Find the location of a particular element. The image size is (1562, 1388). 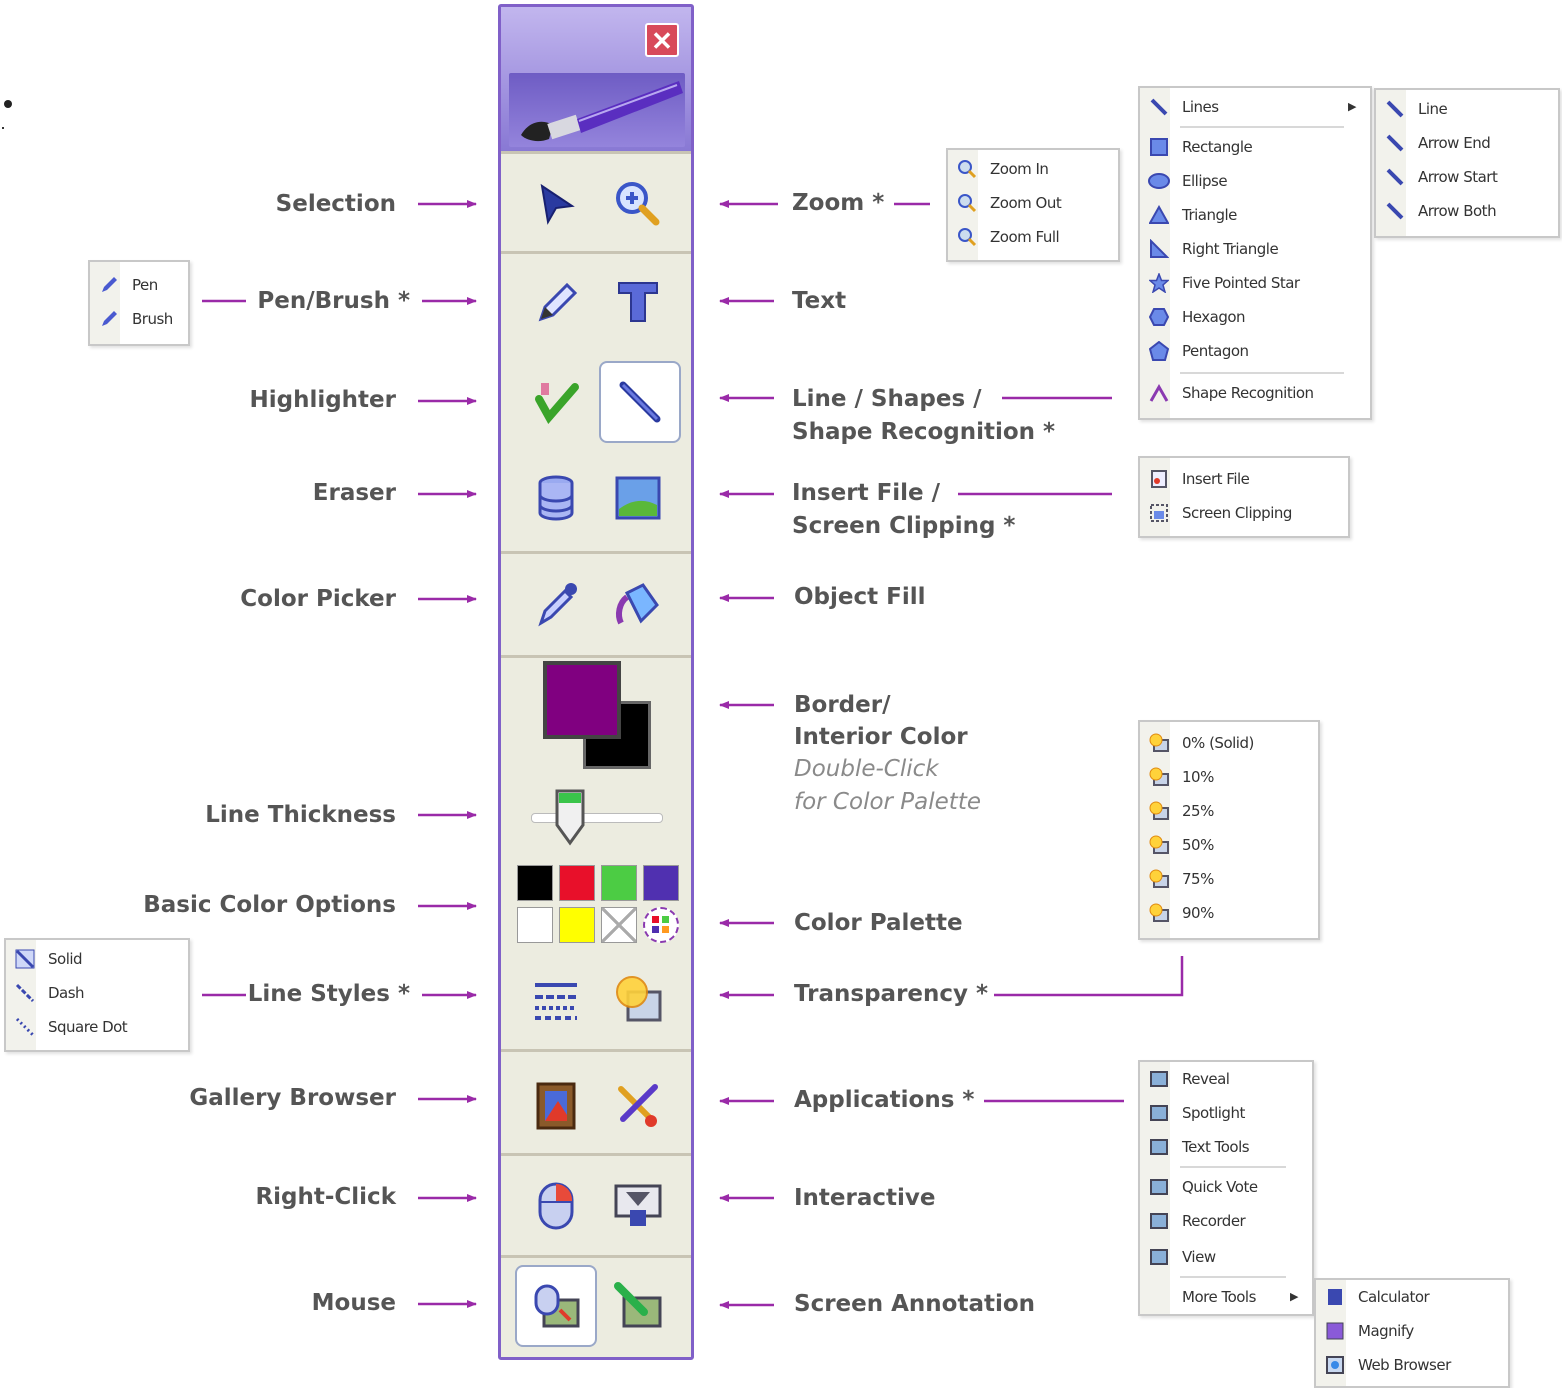

applications-menu-item: More Tools is located at coordinates (1202, 1297).